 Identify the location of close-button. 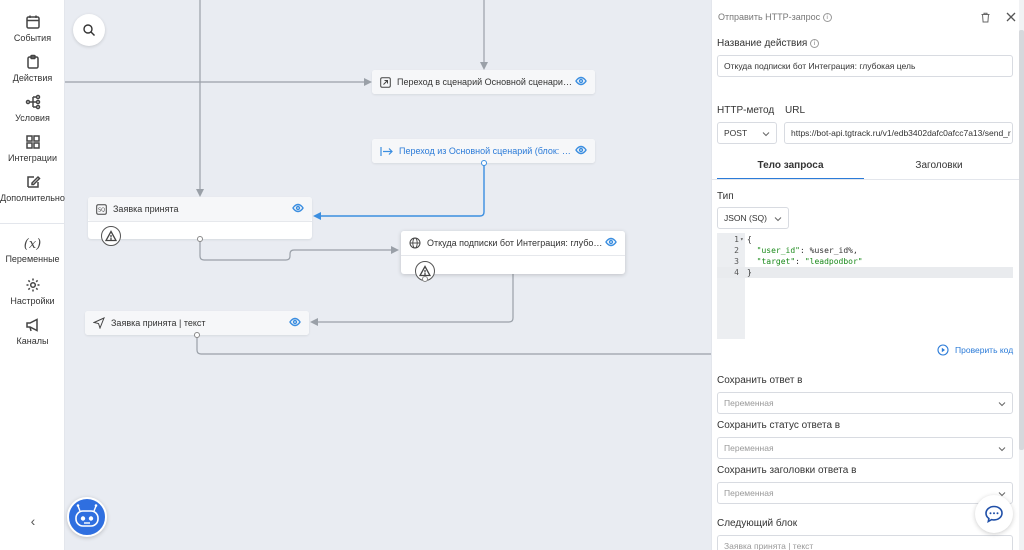
(1011, 17).